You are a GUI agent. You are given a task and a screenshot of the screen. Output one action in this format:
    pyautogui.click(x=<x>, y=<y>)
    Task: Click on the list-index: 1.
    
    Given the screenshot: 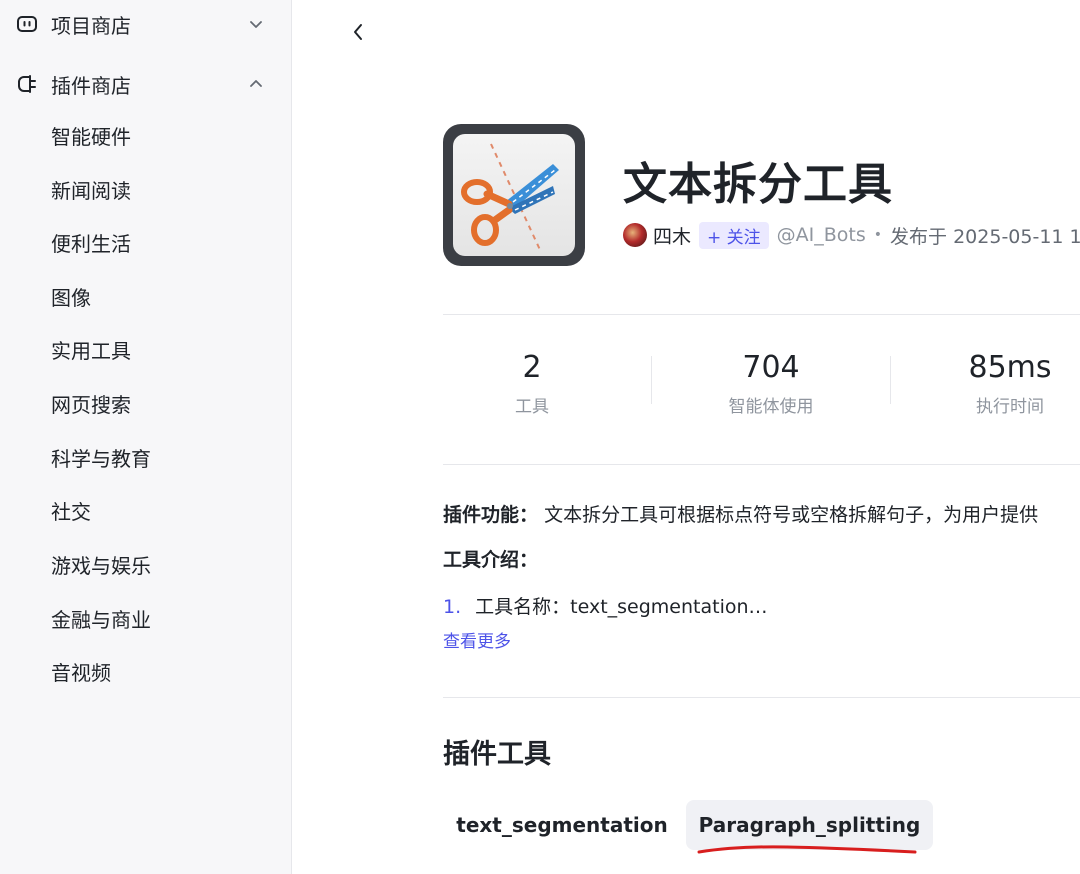 What is the action you would take?
    pyautogui.click(x=452, y=607)
    